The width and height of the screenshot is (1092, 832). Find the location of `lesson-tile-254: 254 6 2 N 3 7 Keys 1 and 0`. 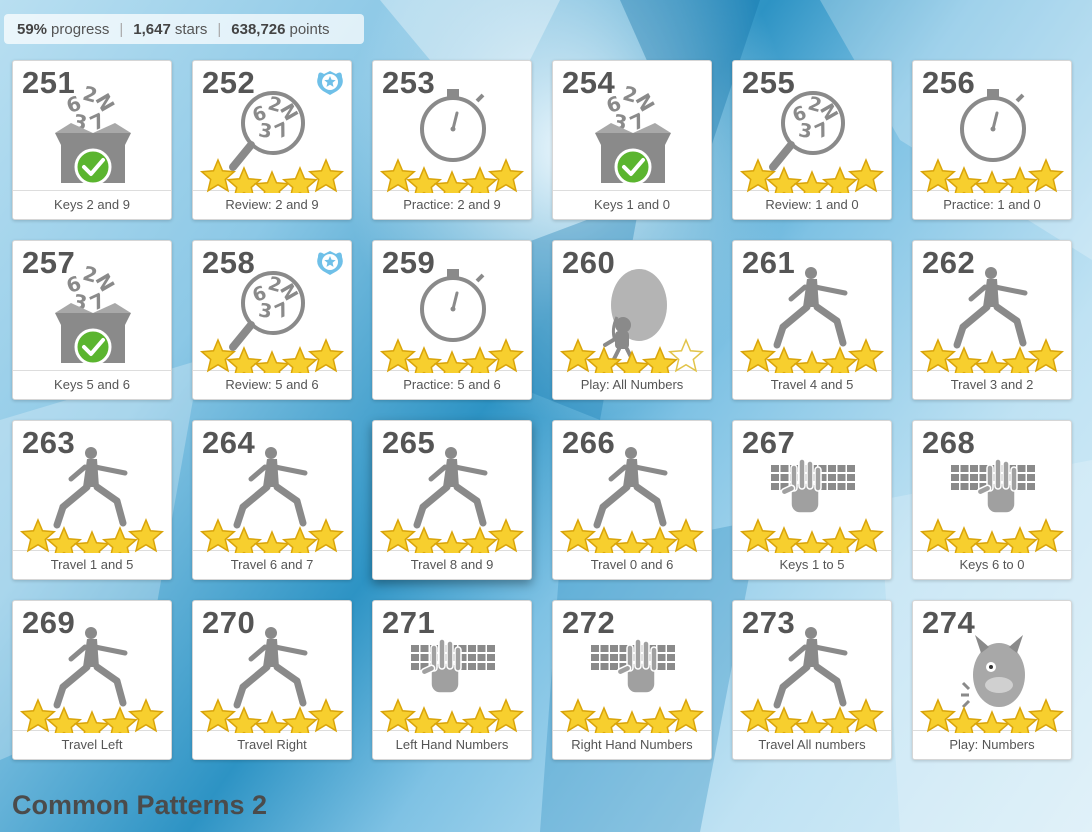

lesson-tile-254: 254 6 2 N 3 7 Keys 1 and 0 is located at coordinates (632, 140).